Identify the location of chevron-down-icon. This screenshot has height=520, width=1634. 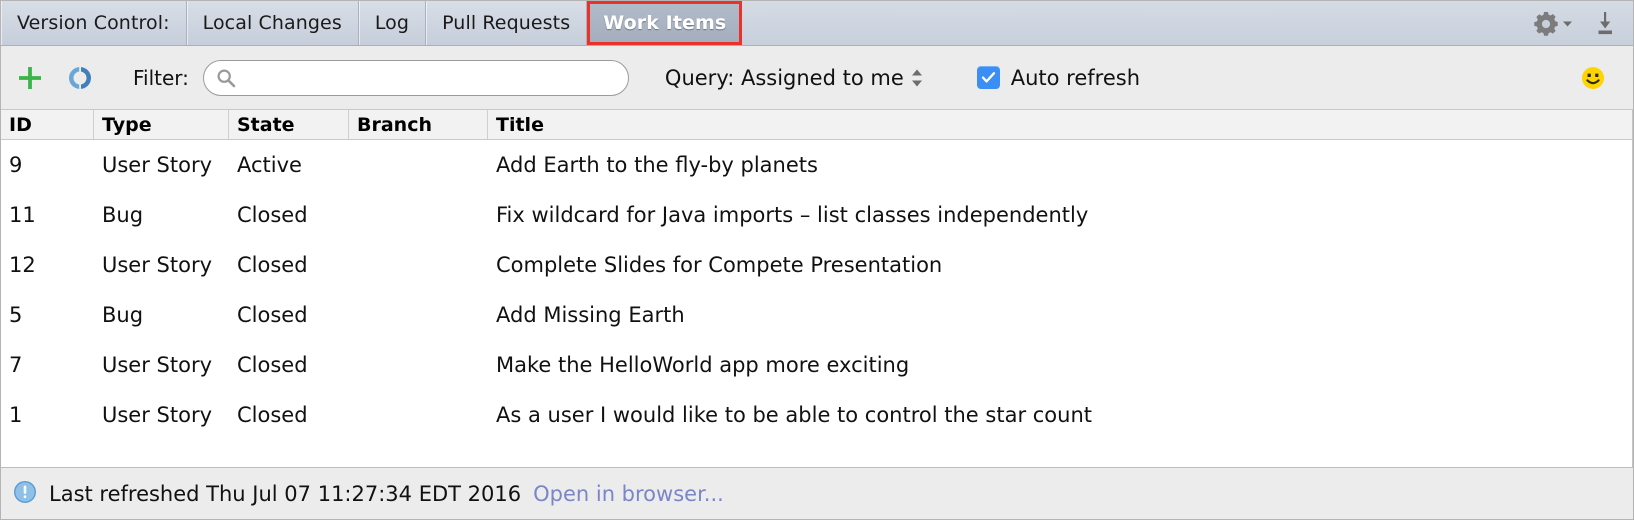
(1567, 23).